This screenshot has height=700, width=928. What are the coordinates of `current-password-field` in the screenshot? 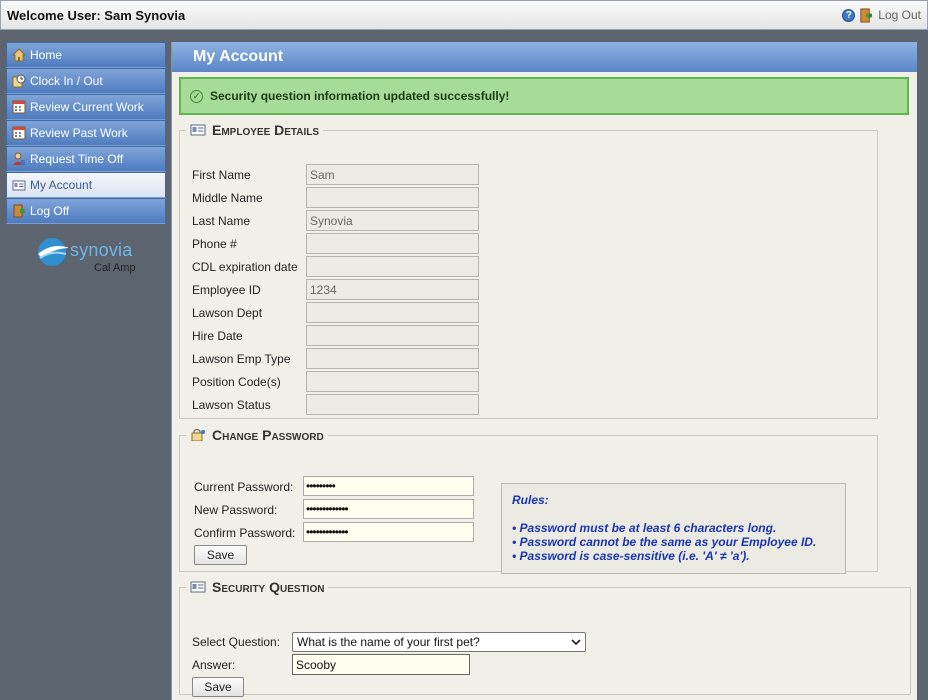 It's located at (388, 486).